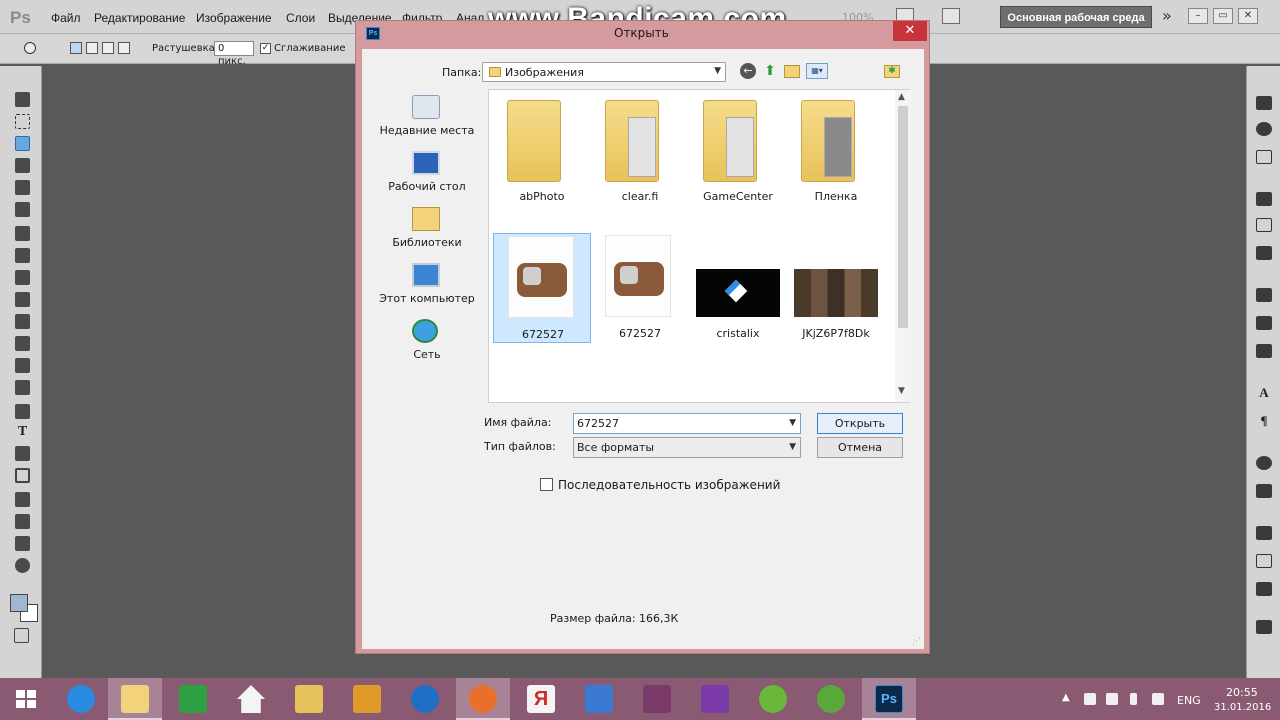  I want to click on file-item-folder: abPhoto, so click(542, 147).